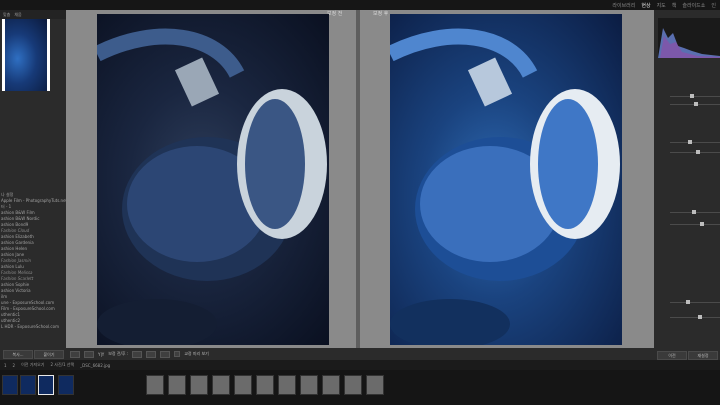 Image resolution: width=720 pixels, height=405 pixels. Describe the element at coordinates (335, 14) in the screenshot. I see `before-label: 보정 전` at that location.